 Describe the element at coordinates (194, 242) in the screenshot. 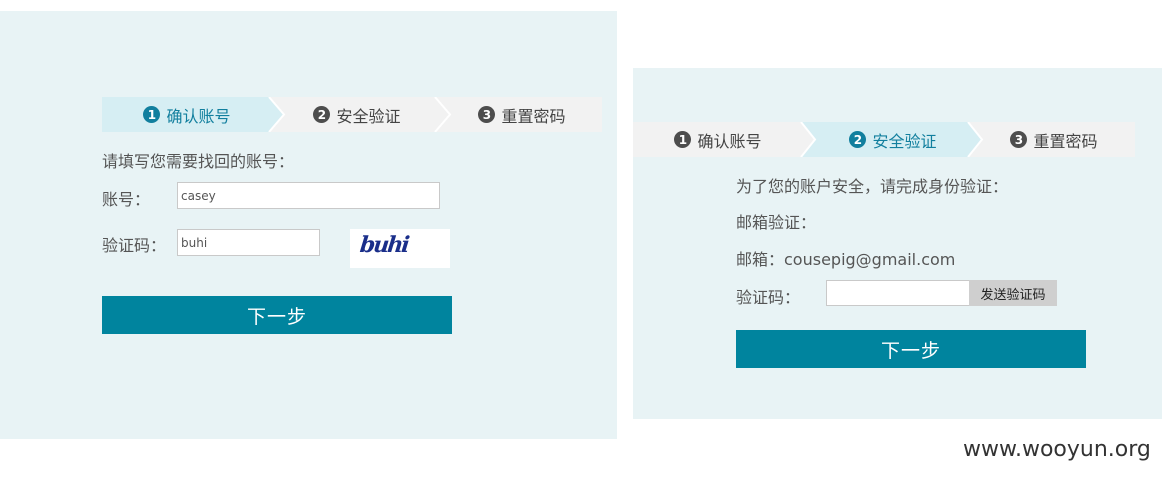

I see `captcha-input-value: buhi` at that location.